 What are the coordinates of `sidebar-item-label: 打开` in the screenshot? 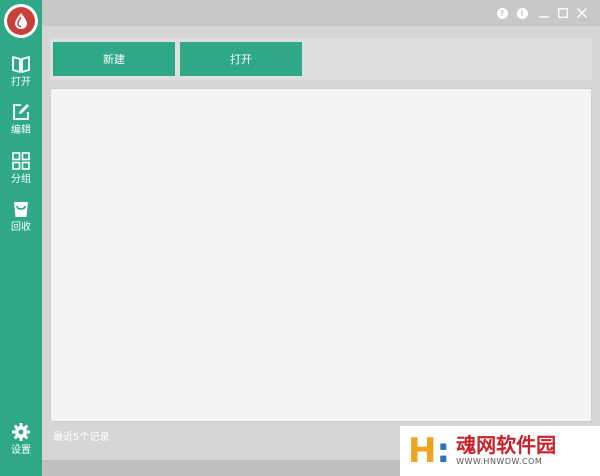 It's located at (21, 82).